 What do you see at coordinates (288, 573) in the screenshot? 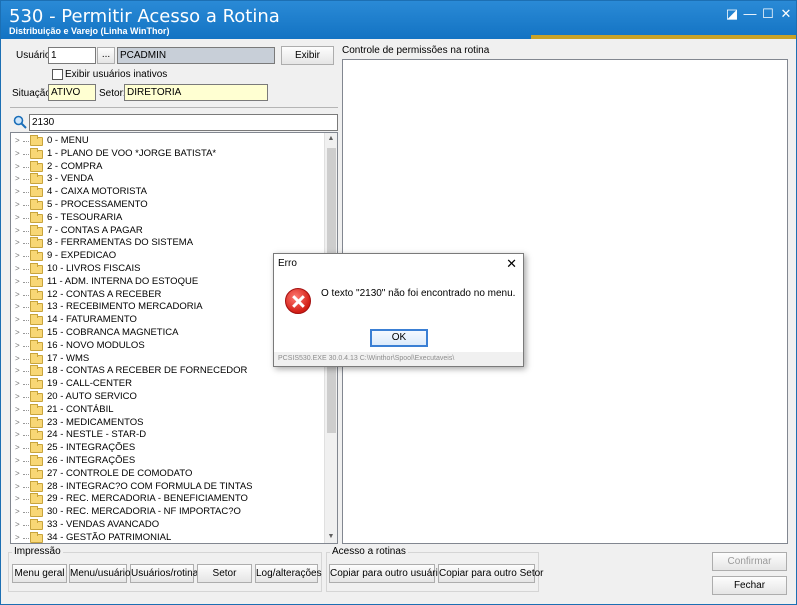
I see `impressao-button: Log/alterações` at bounding box center [288, 573].